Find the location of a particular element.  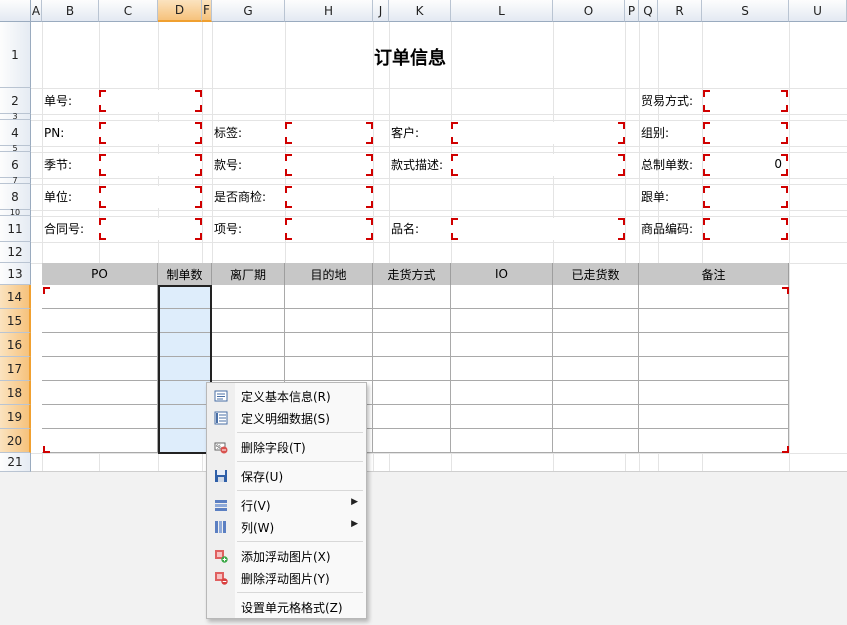

style-no-field is located at coordinates (329, 165).